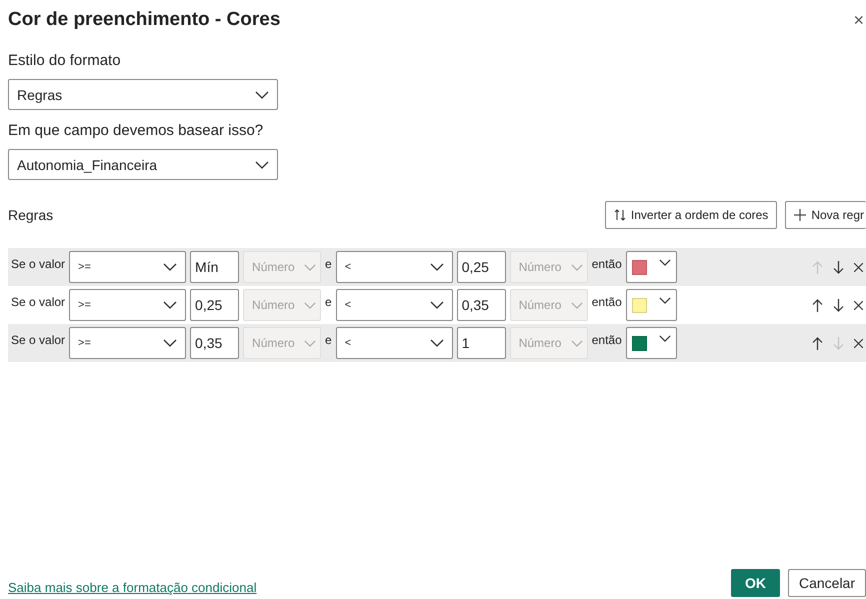 The width and height of the screenshot is (866, 599). What do you see at coordinates (31, 215) in the screenshot?
I see `rules-label: Regras` at bounding box center [31, 215].